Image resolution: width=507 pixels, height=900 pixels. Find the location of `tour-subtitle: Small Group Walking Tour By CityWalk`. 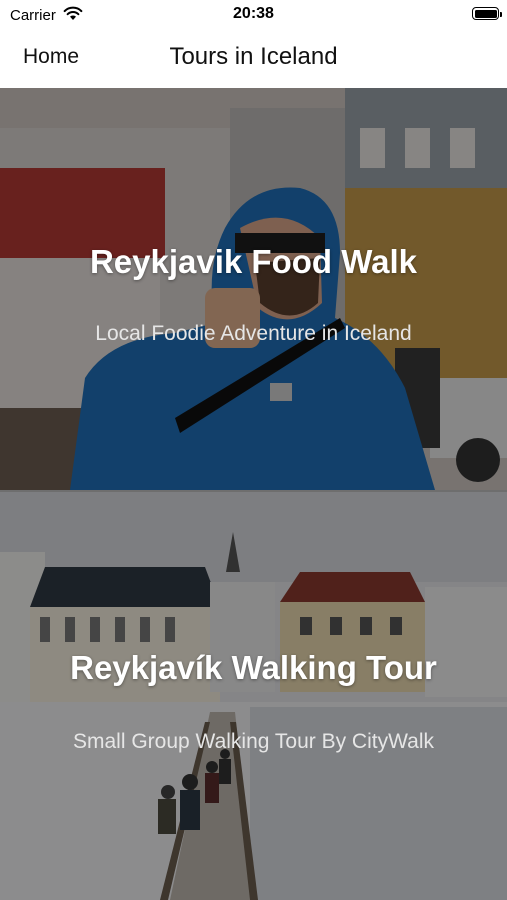

tour-subtitle: Small Group Walking Tour By CityWalk is located at coordinates (253, 741).